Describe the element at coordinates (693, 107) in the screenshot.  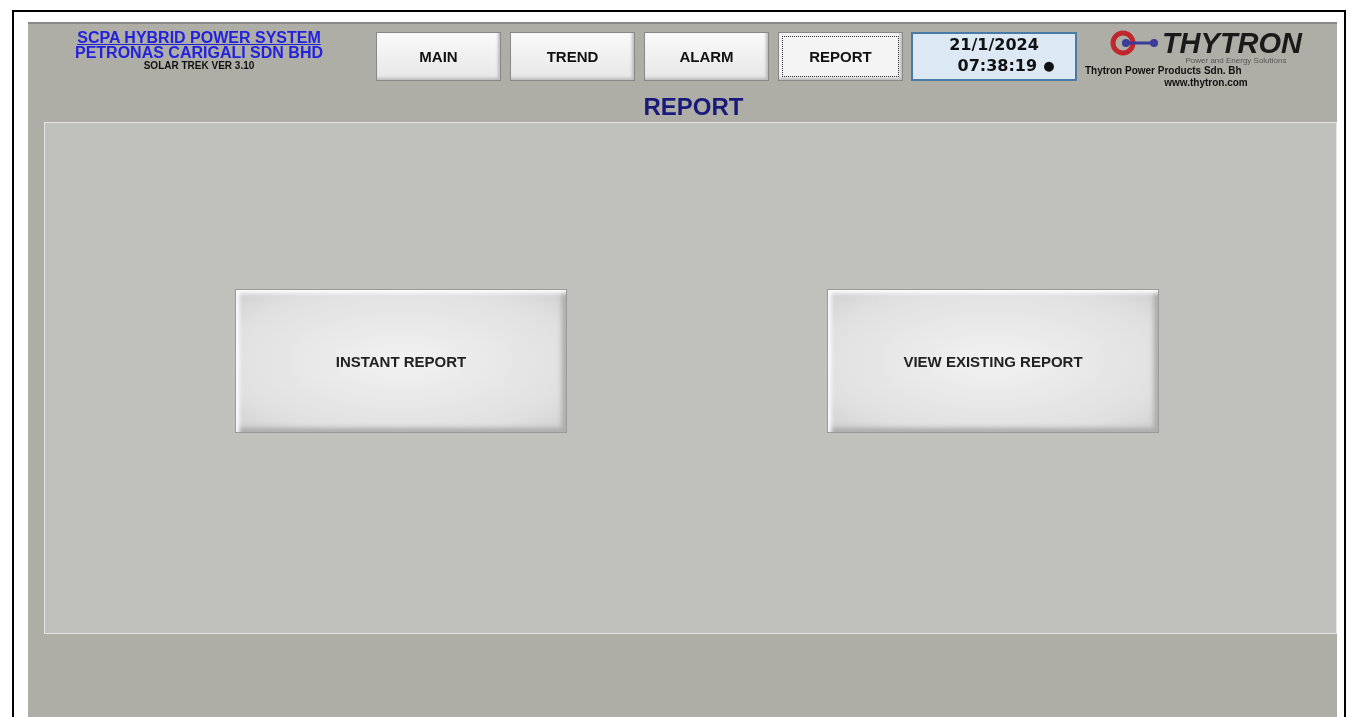
I see `page-title: REPORT` at that location.